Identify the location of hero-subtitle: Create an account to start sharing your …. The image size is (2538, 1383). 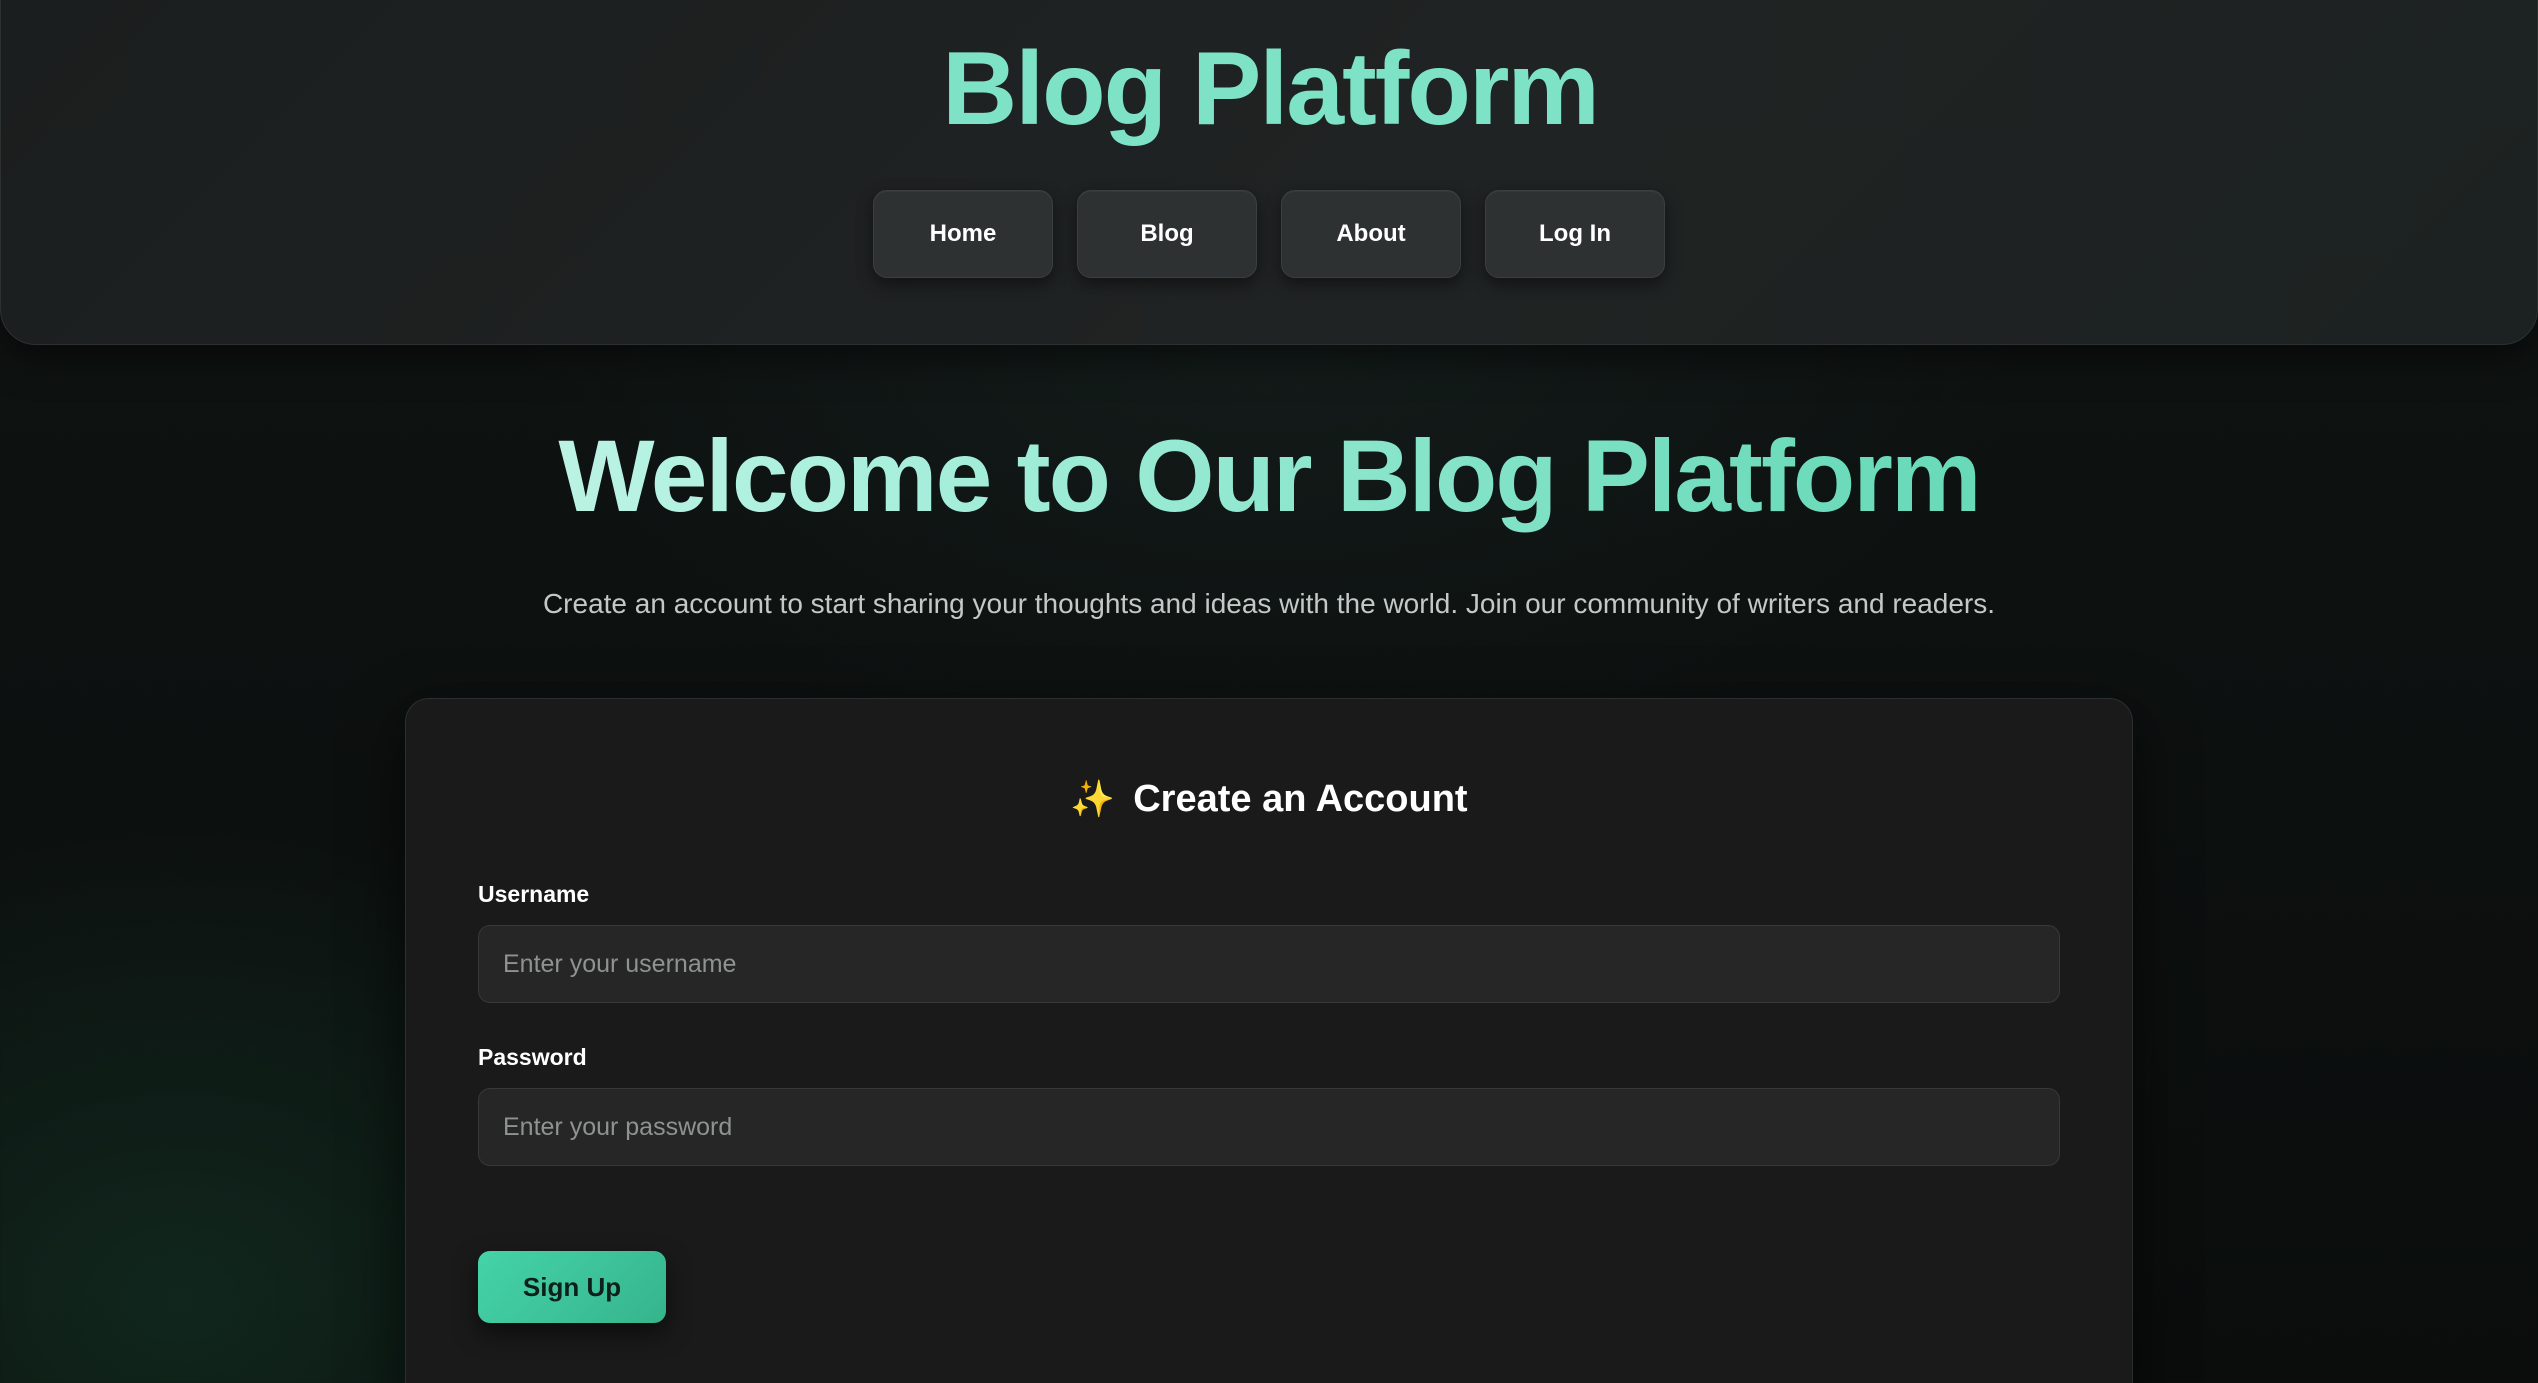
(1269, 603).